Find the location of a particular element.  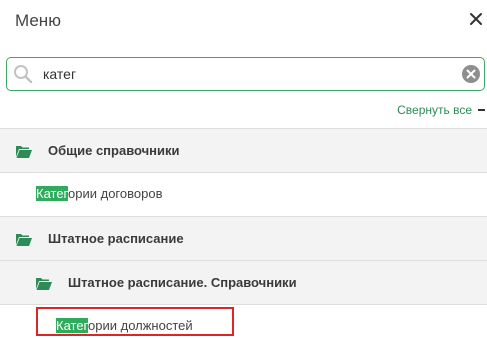

menu-header: Меню is located at coordinates (243, 23).